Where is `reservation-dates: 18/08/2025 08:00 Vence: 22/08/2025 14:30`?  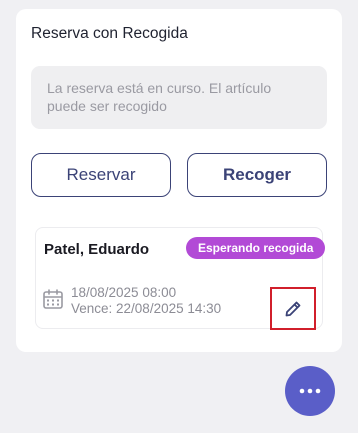
reservation-dates: 18/08/2025 08:00 Vence: 22/08/2025 14:30 is located at coordinates (146, 301).